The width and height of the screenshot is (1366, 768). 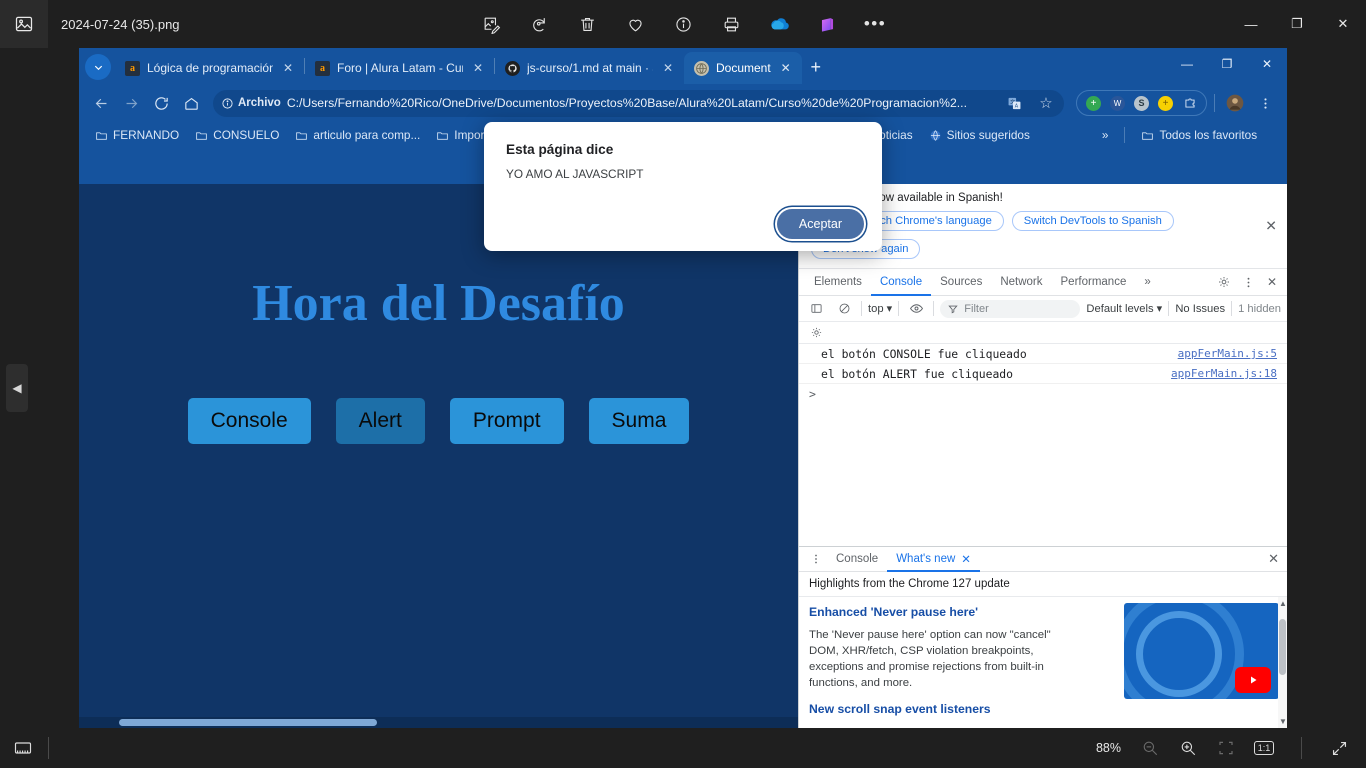 I want to click on rotate-icon, so click(x=539, y=24).